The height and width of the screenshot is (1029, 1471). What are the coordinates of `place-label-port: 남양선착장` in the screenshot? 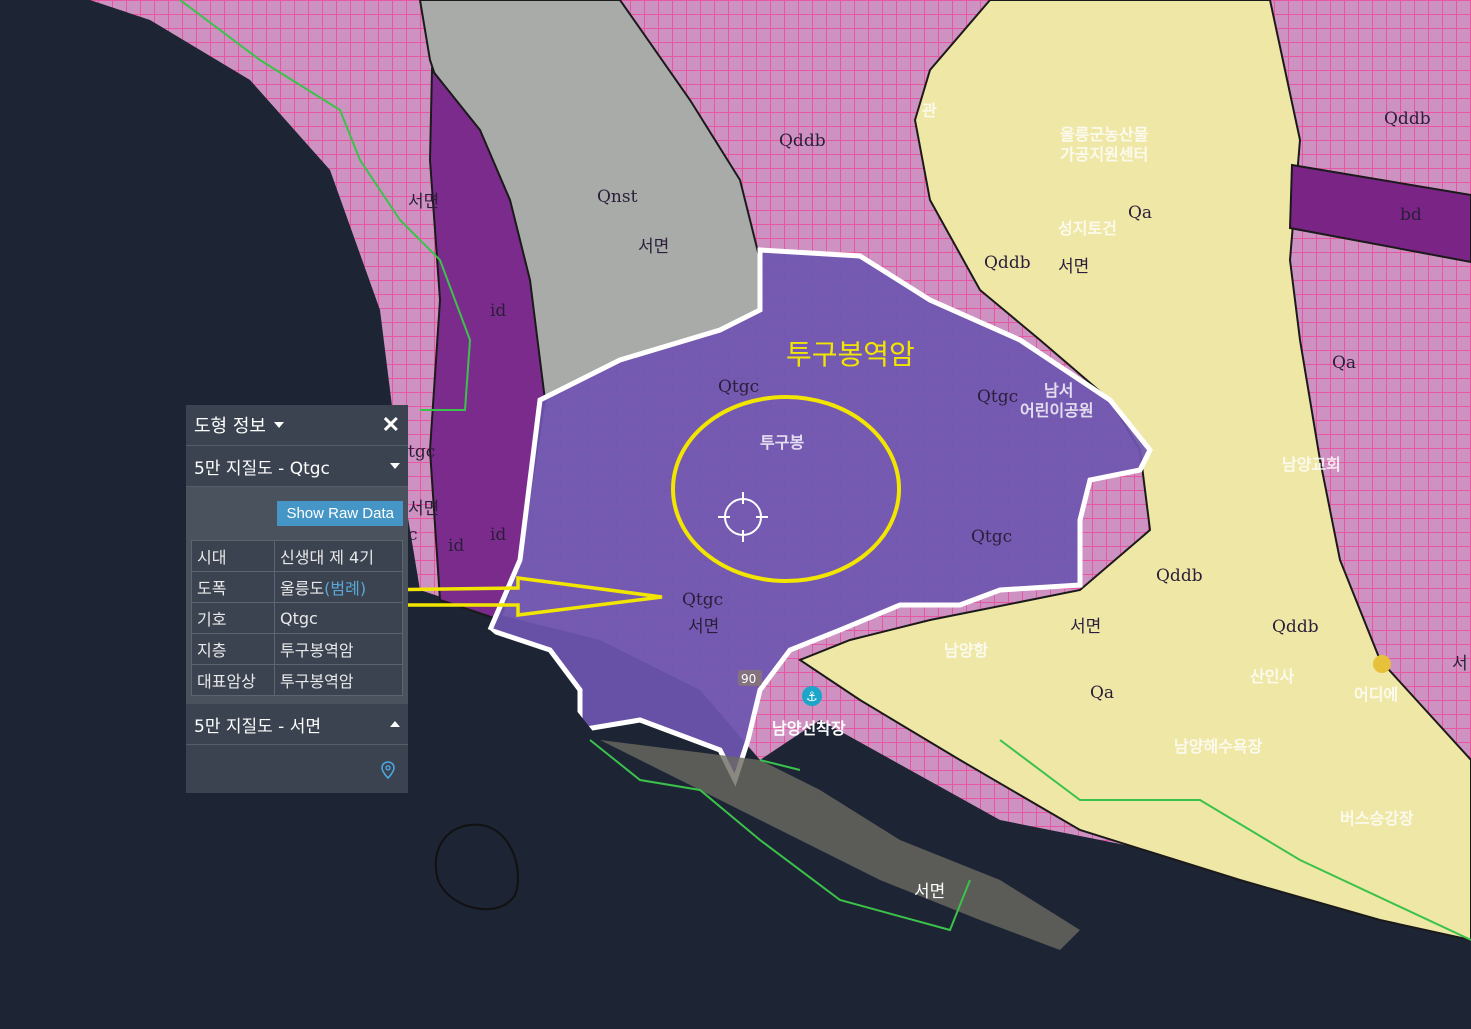 It's located at (809, 728).